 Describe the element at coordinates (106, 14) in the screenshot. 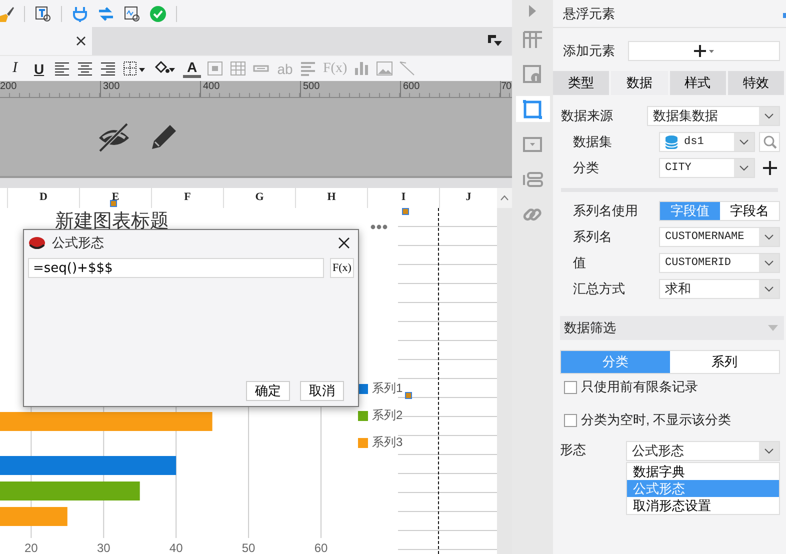

I see `swap-arrows-icon` at that location.